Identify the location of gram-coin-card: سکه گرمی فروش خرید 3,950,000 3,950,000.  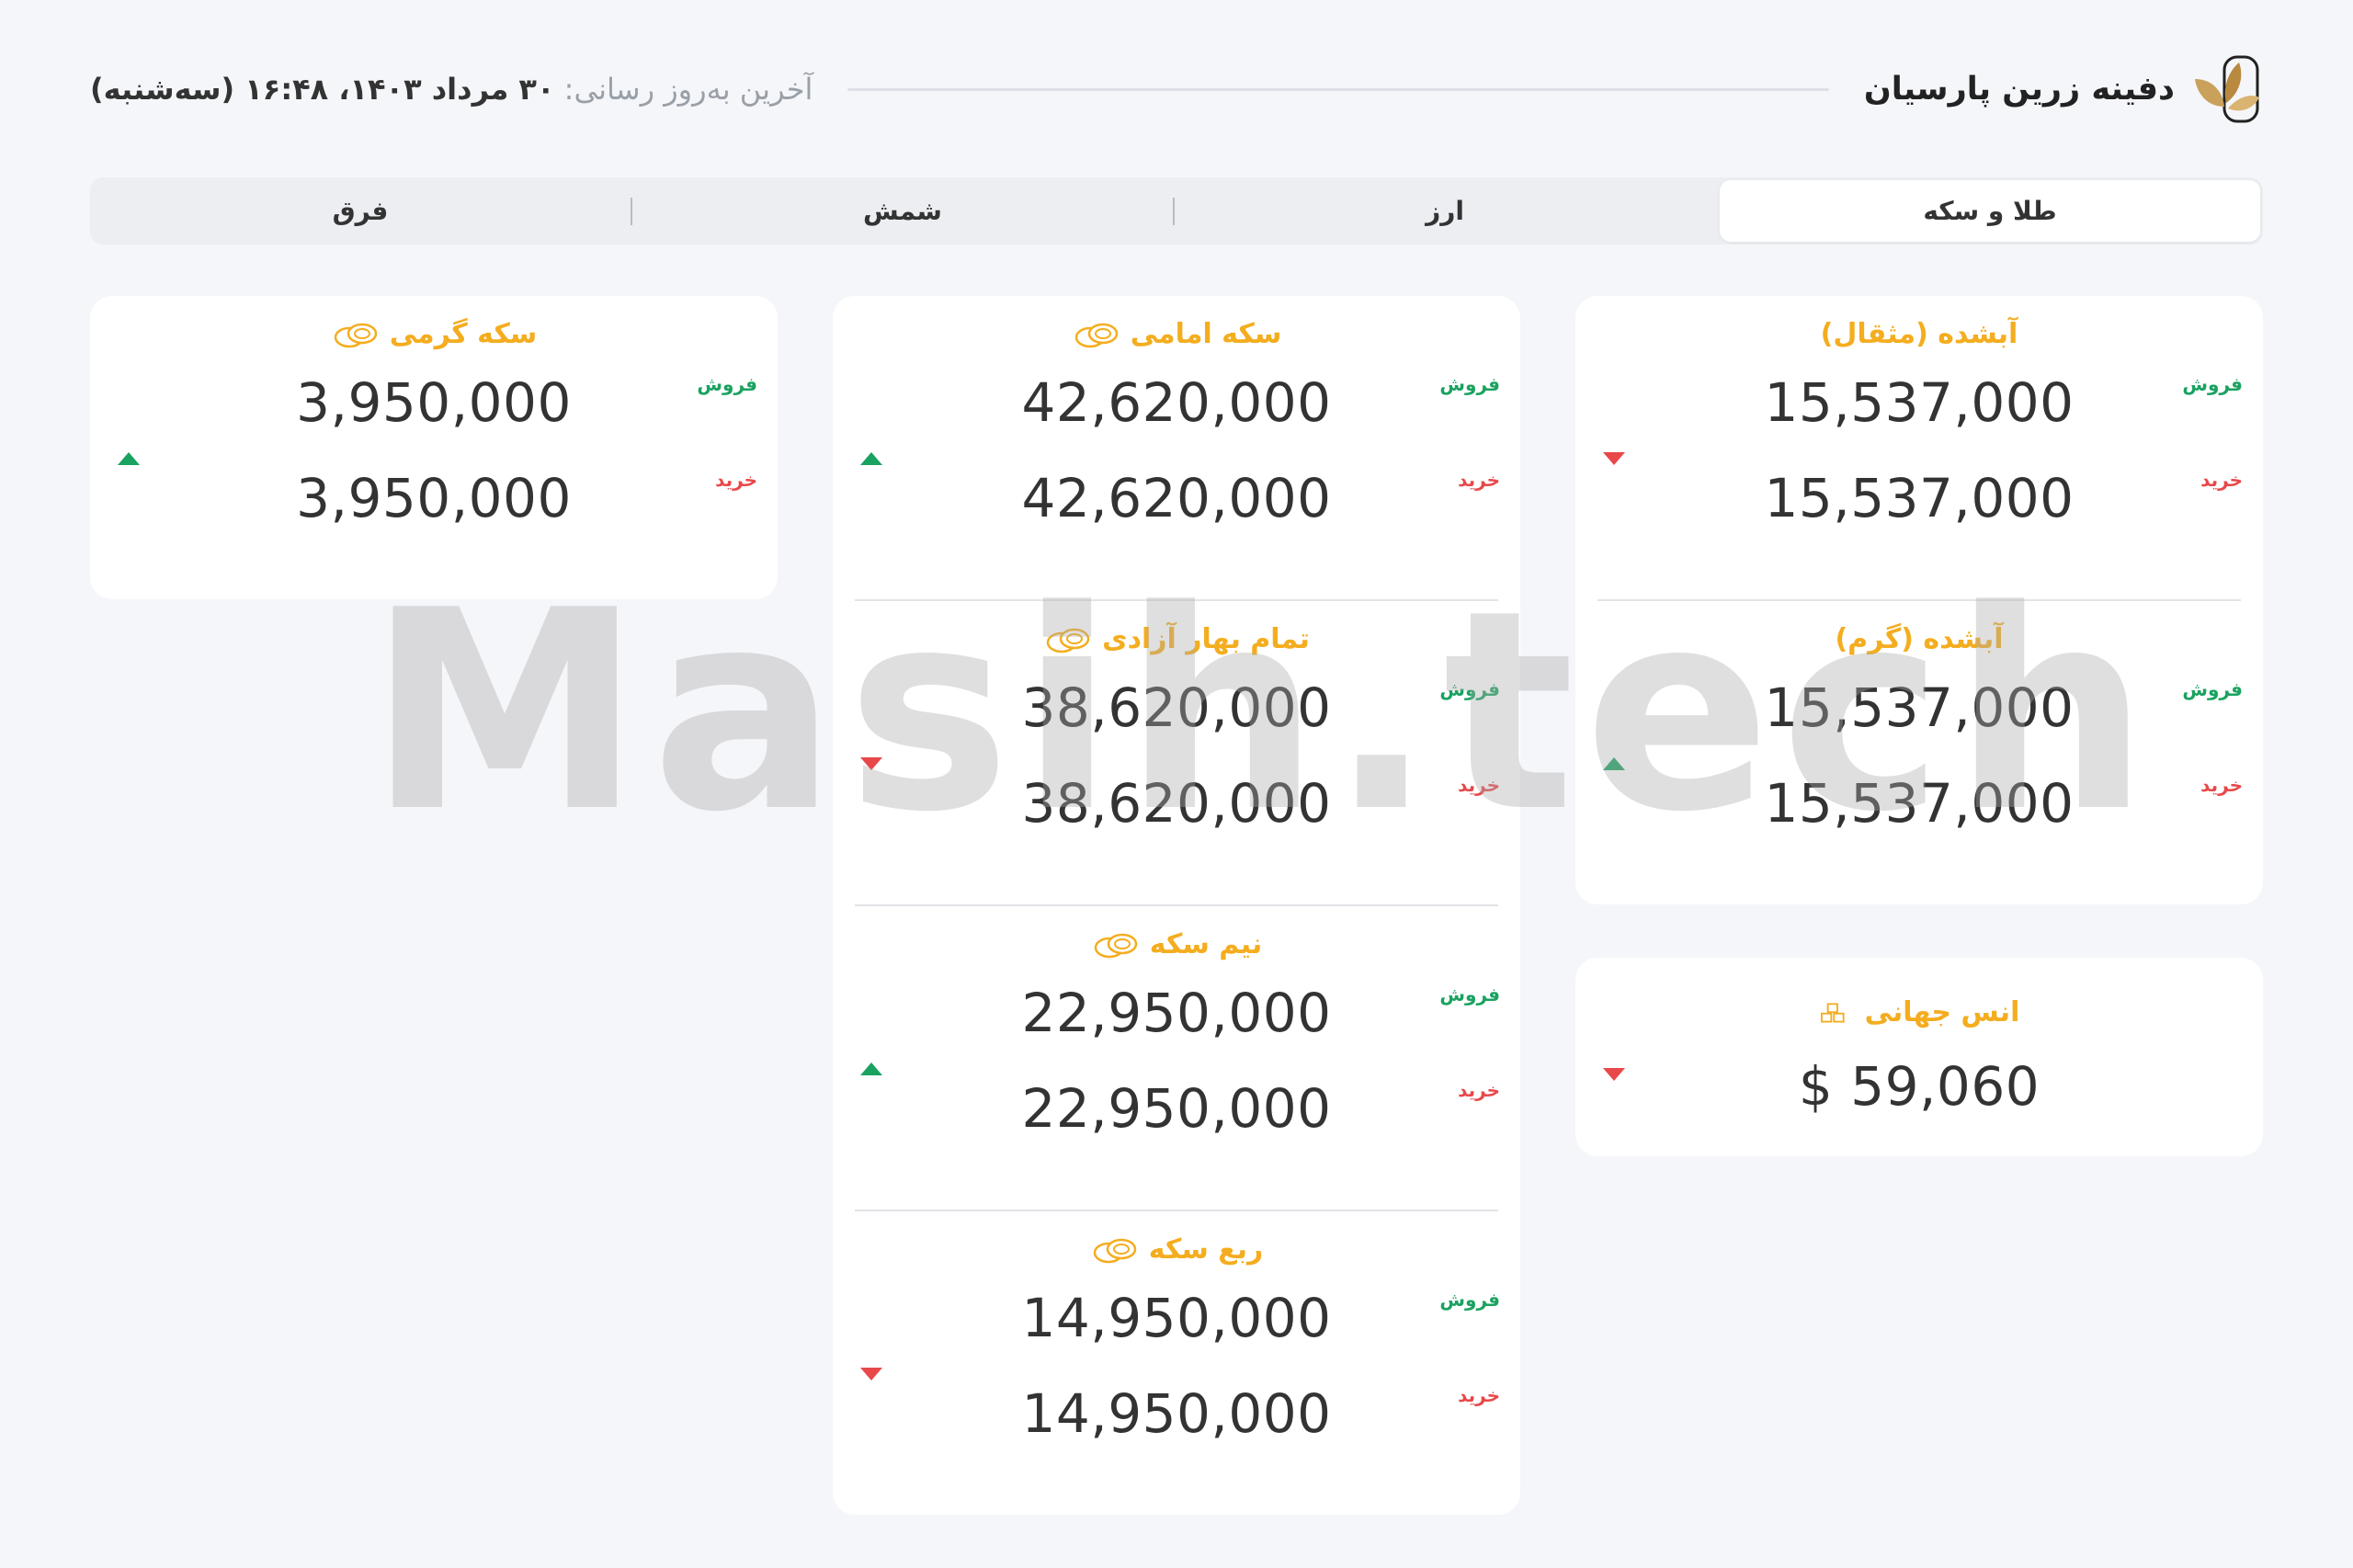
(434, 447).